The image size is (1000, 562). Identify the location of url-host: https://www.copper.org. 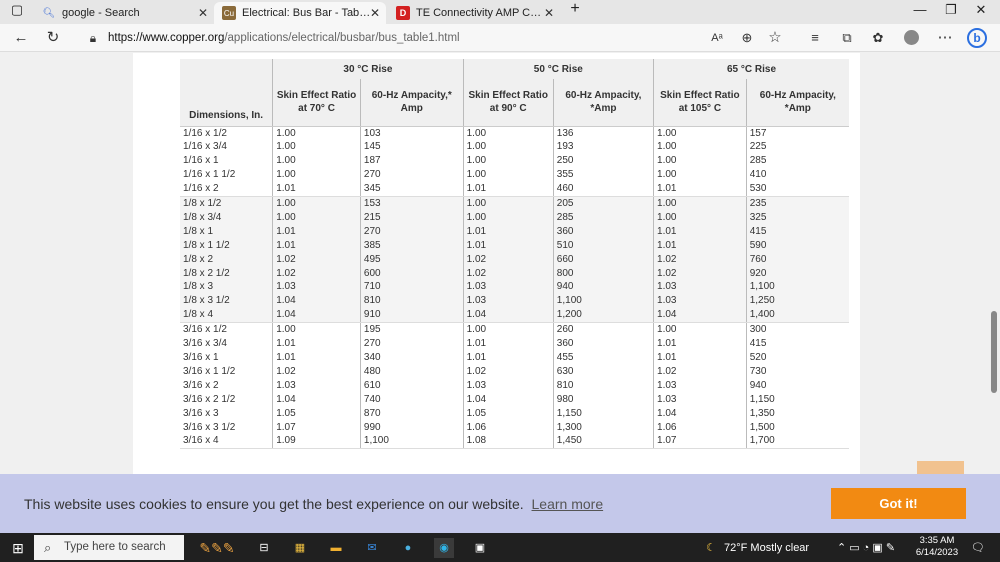
(166, 38).